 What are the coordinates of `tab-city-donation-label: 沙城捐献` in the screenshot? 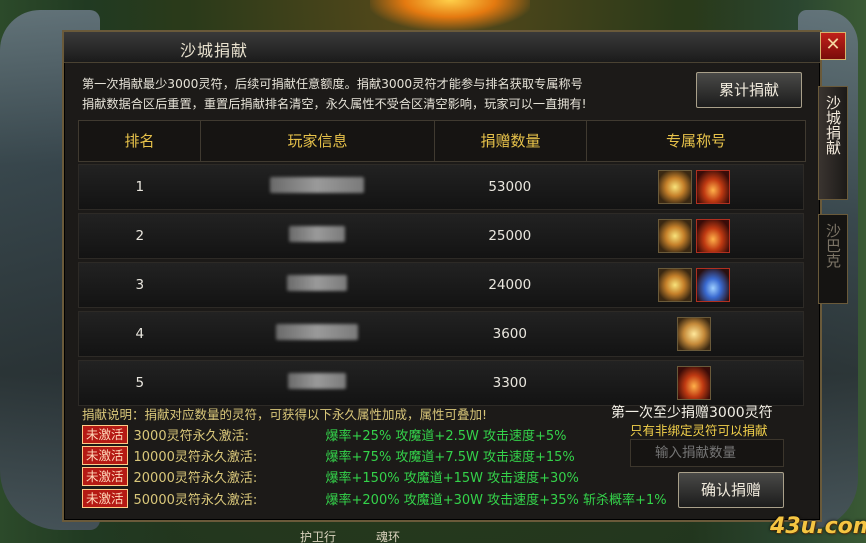 It's located at (833, 125).